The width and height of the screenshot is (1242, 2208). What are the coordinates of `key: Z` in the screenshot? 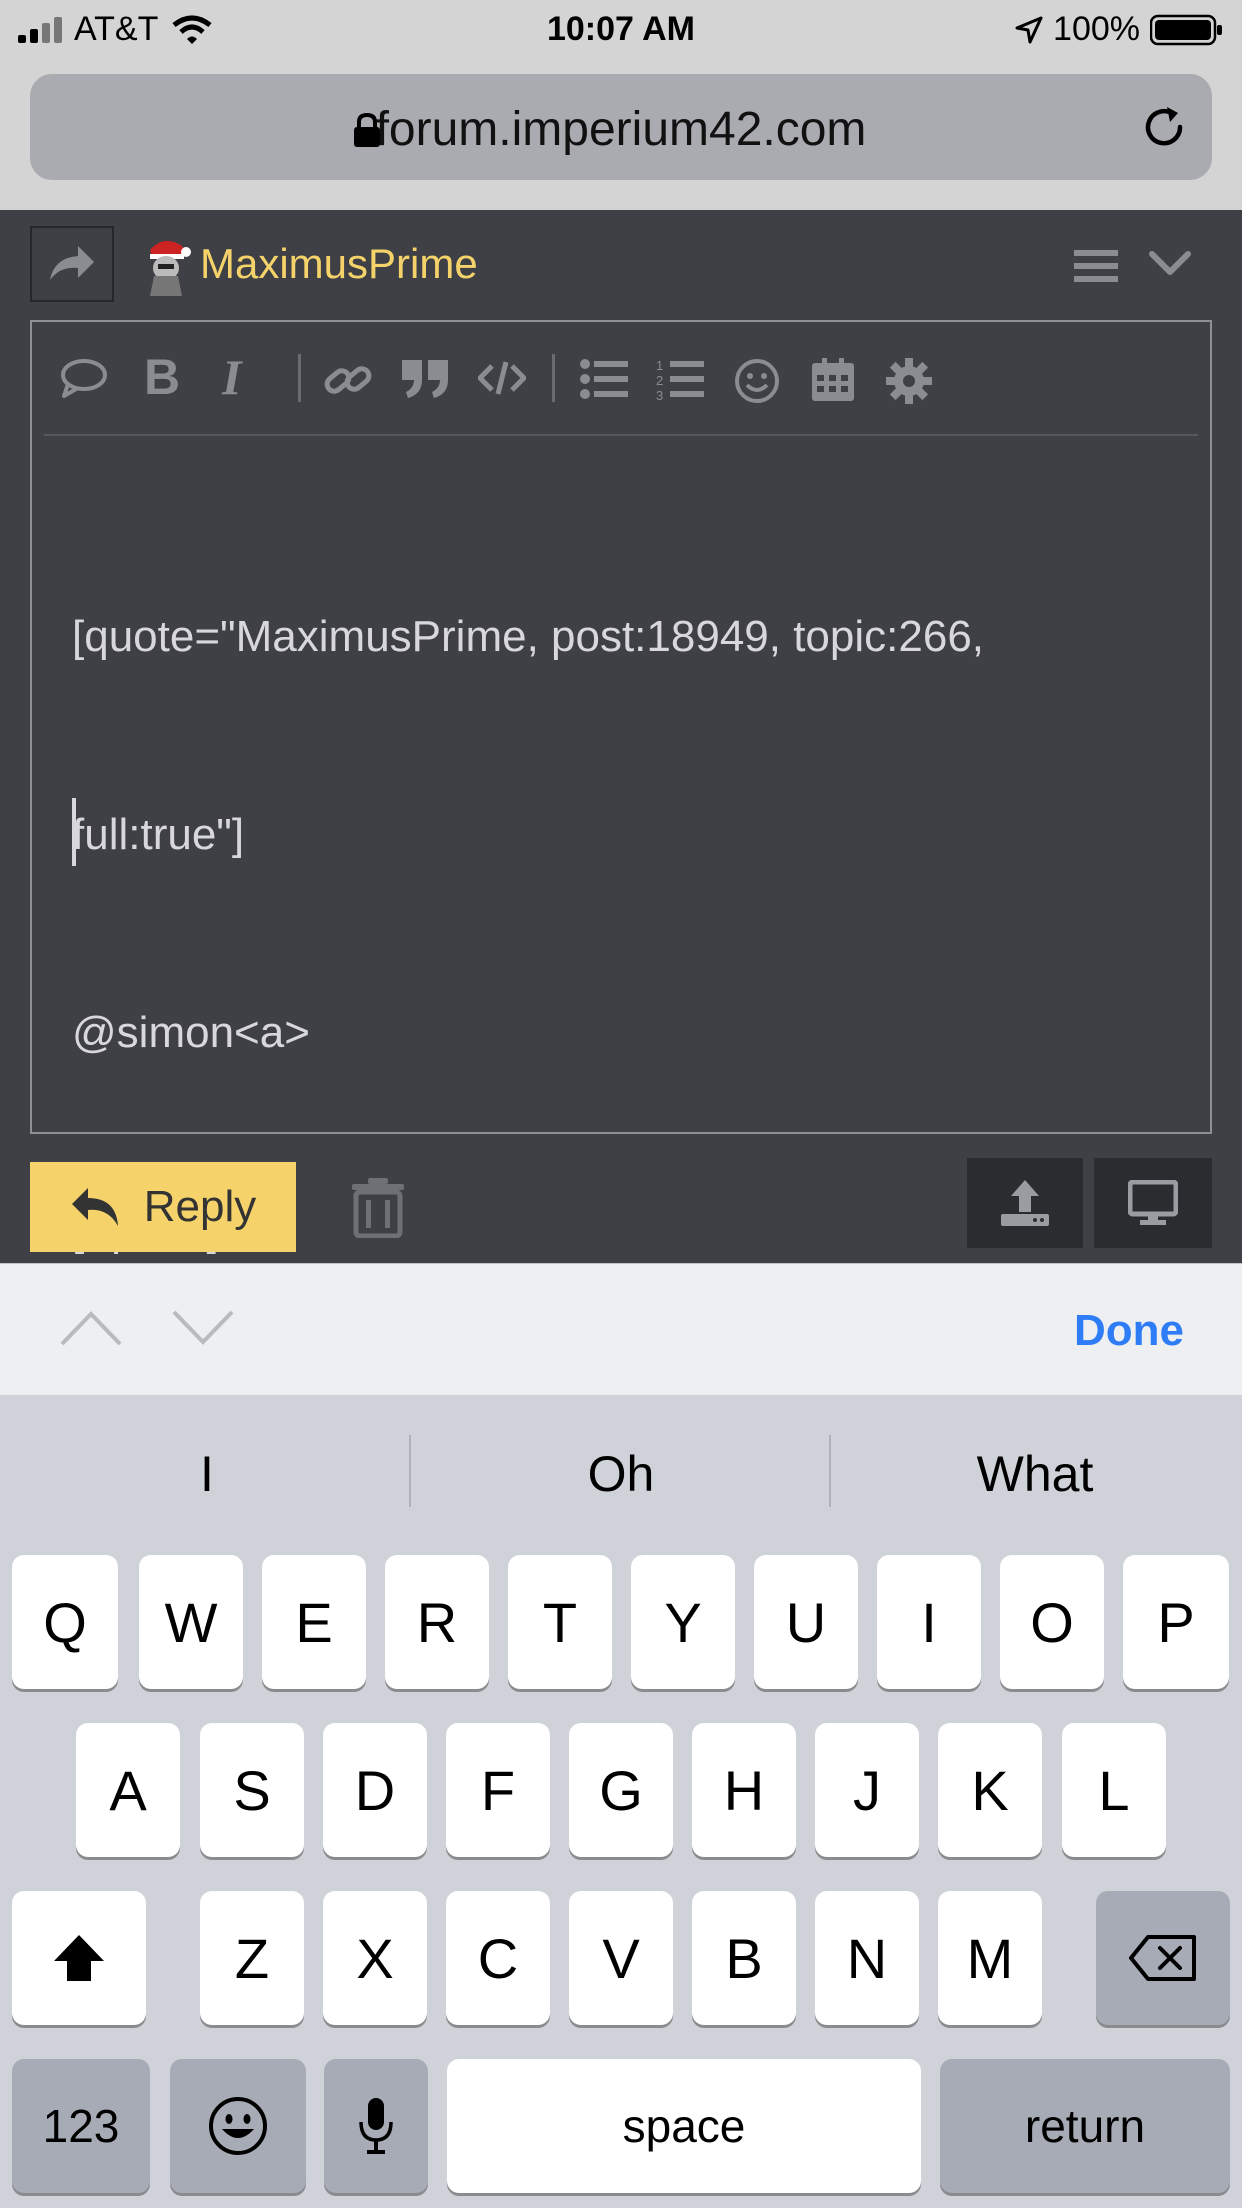 It's located at (252, 1958).